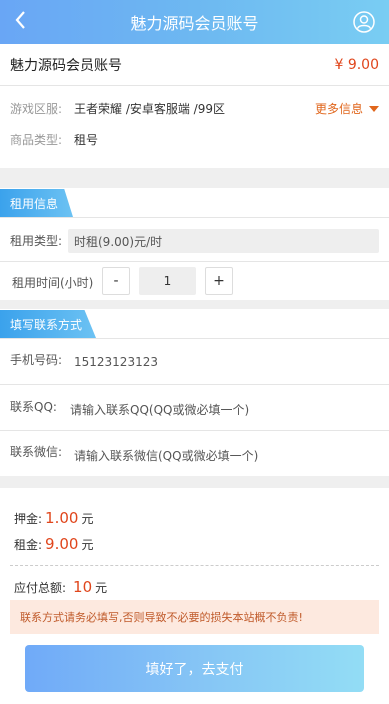  I want to click on type-row: 商品类型: 租号, so click(194, 139).